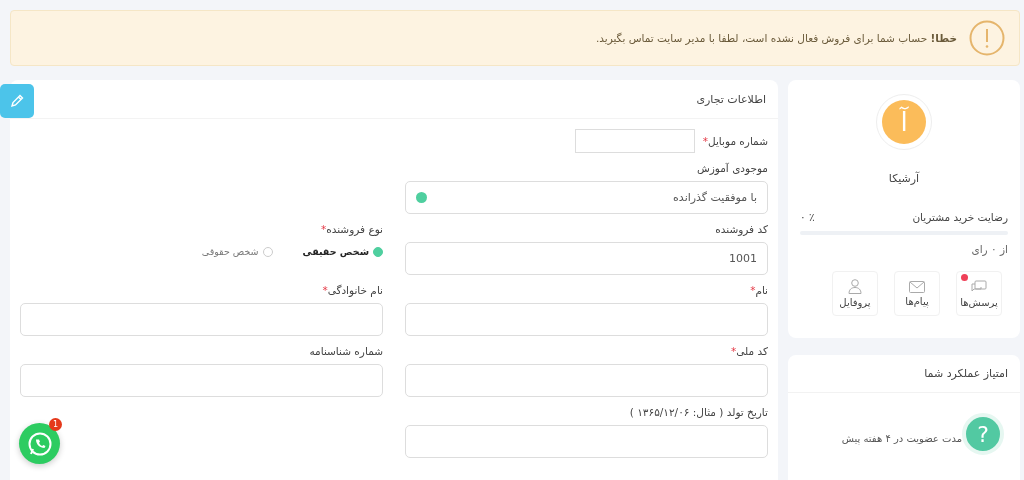  Describe the element at coordinates (904, 374) in the screenshot. I see `card-title: امتیاز عملکرد شما` at that location.